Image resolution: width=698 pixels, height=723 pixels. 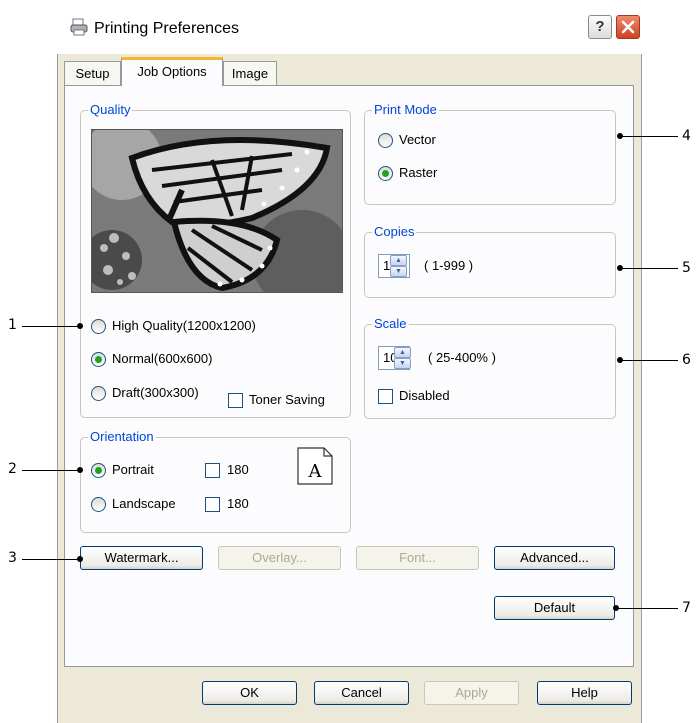 What do you see at coordinates (287, 399) in the screenshot?
I see `toner-saving-label: Toner Saving` at bounding box center [287, 399].